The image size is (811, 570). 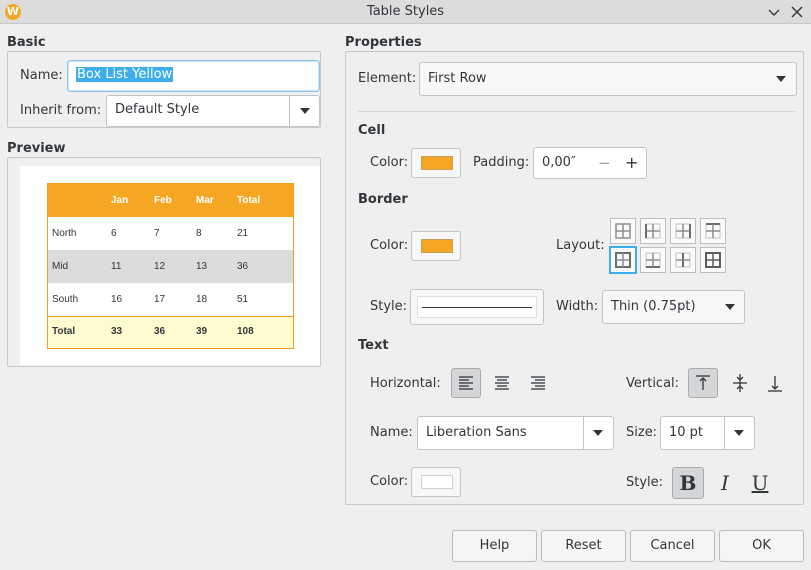 I want to click on border-layout-right-icon, so click(x=683, y=231).